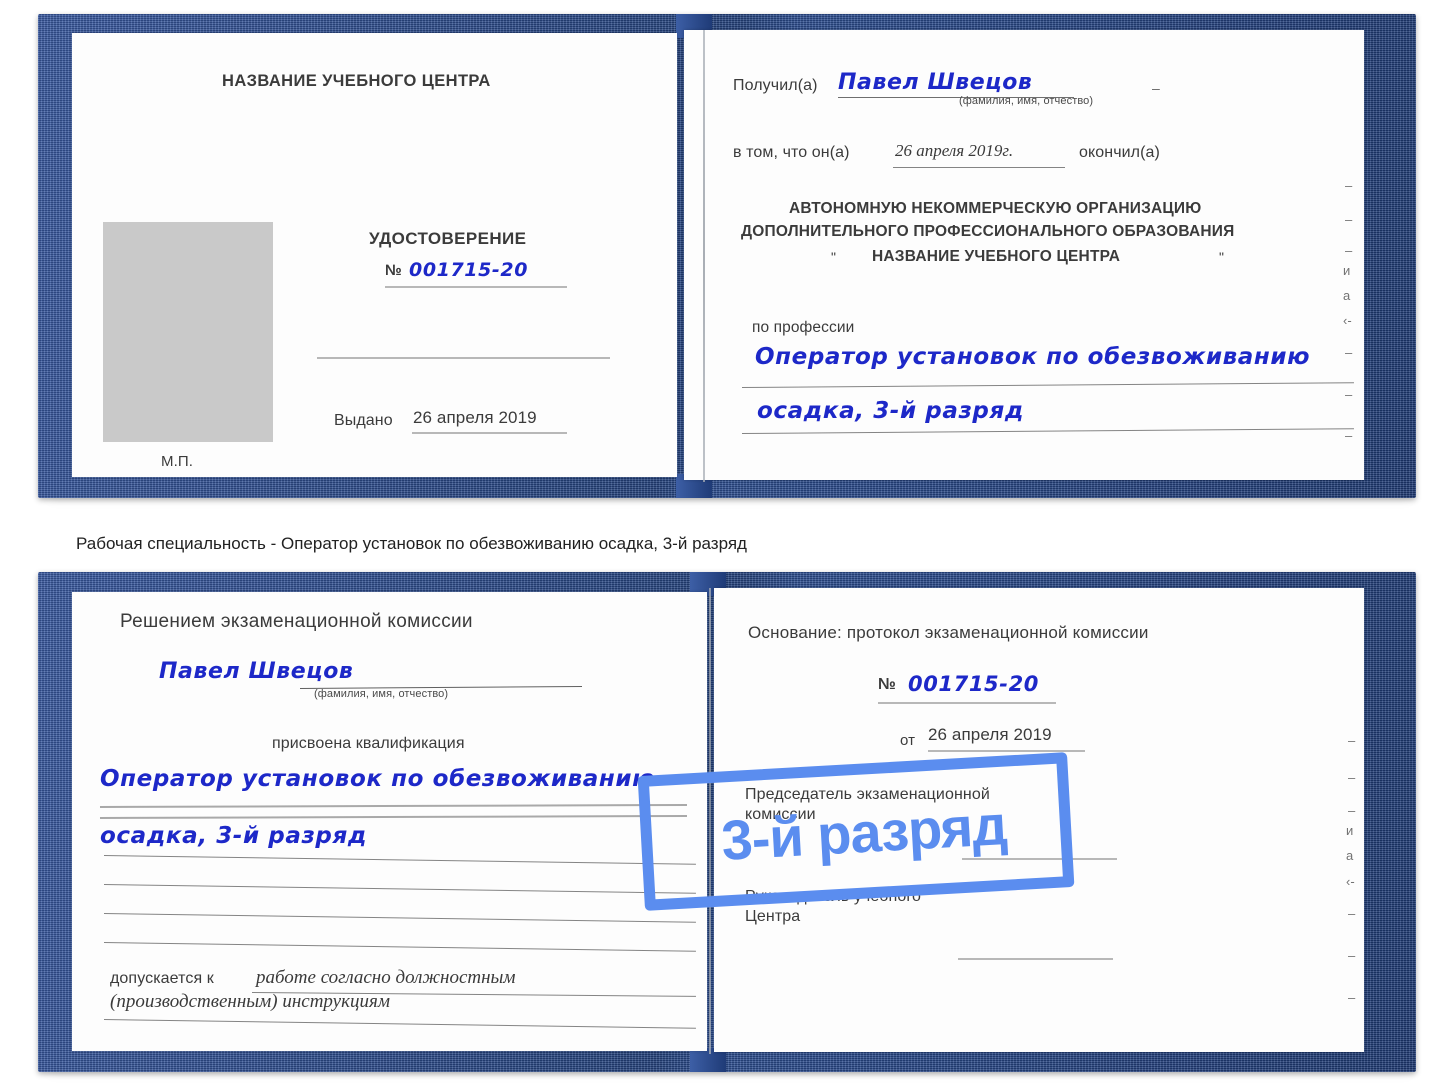 The image size is (1448, 1085). What do you see at coordinates (393, 270) in the screenshot?
I see `top-number-label: №` at bounding box center [393, 270].